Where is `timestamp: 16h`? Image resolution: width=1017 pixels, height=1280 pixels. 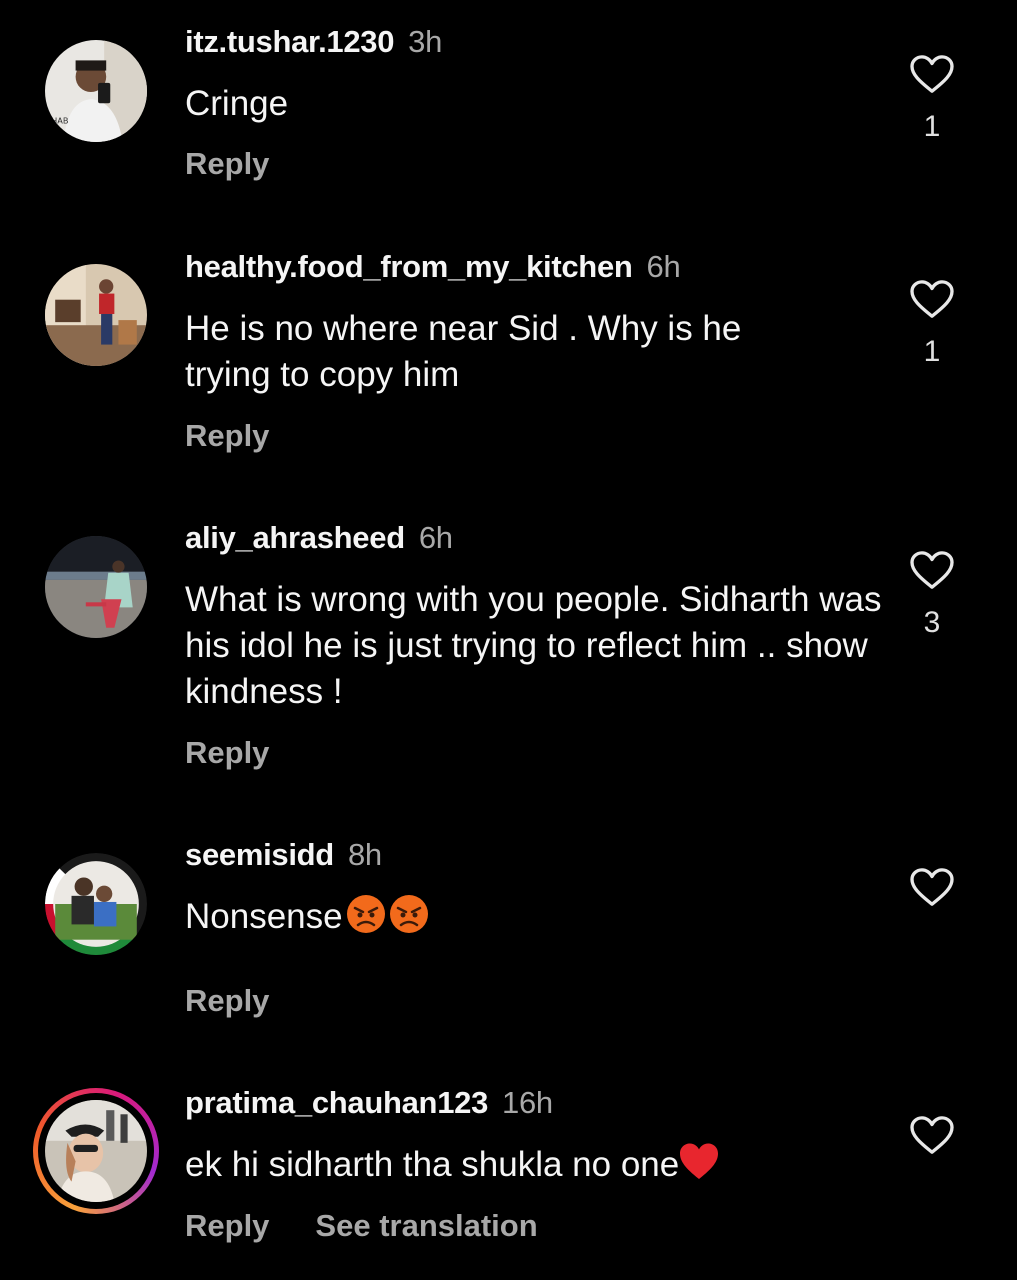 timestamp: 16h is located at coordinates (527, 1102).